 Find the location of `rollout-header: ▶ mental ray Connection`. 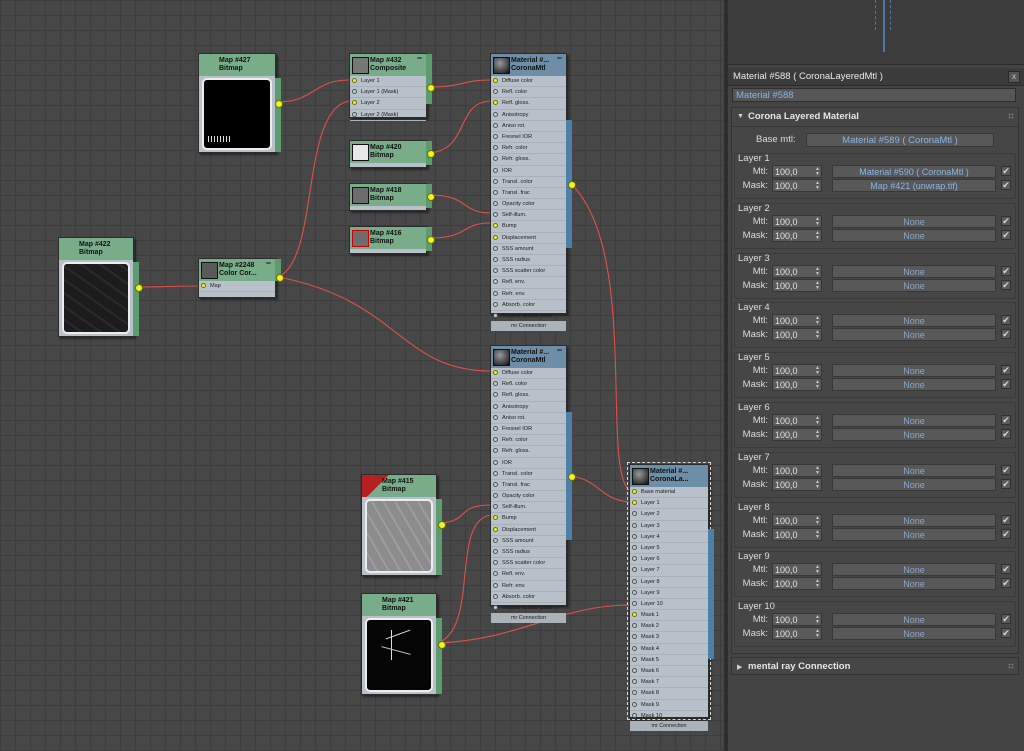

rollout-header: ▶ mental ray Connection is located at coordinates (875, 667).